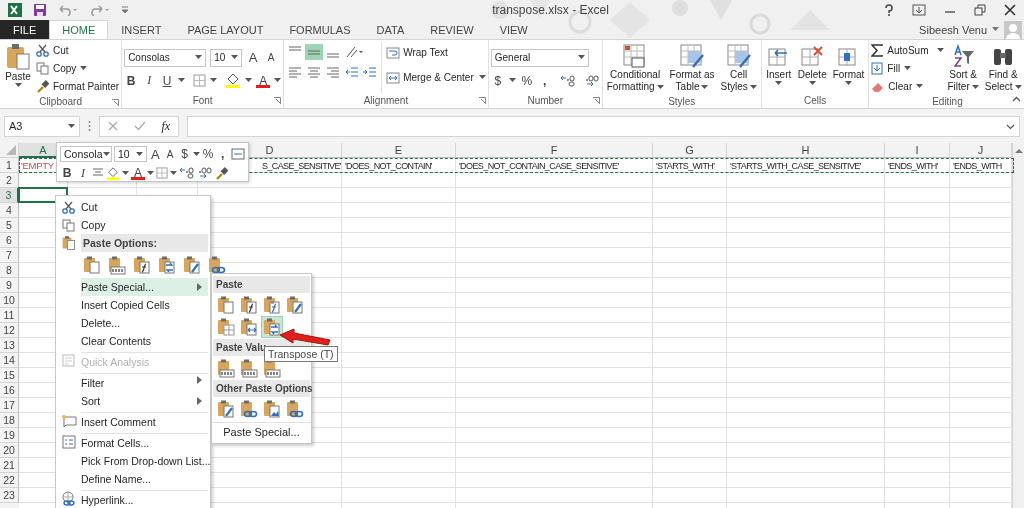 The image size is (1024, 508). I want to click on merge-center-button: Merge & Center, so click(436, 77).